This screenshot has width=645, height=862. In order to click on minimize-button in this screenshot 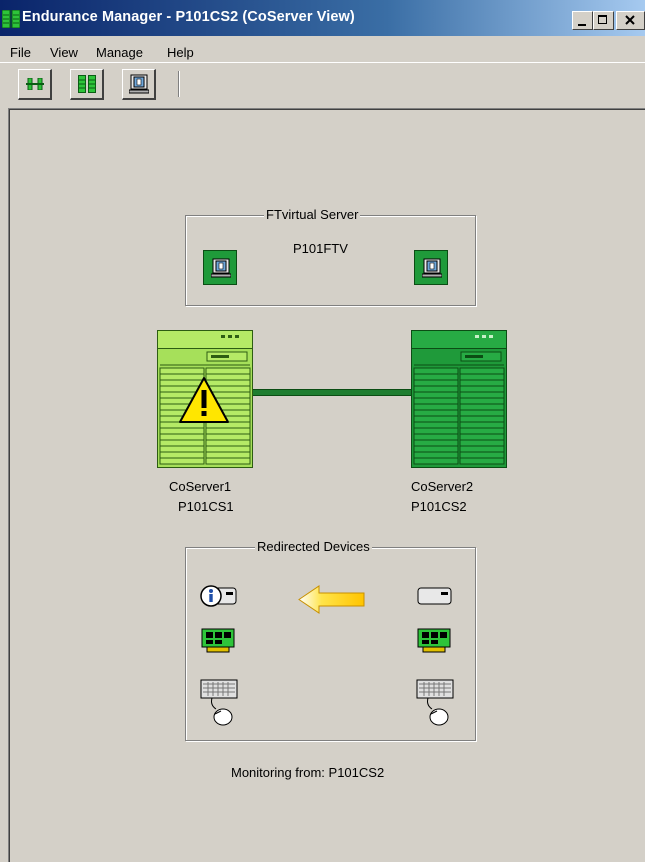, I will do `click(582, 20)`.